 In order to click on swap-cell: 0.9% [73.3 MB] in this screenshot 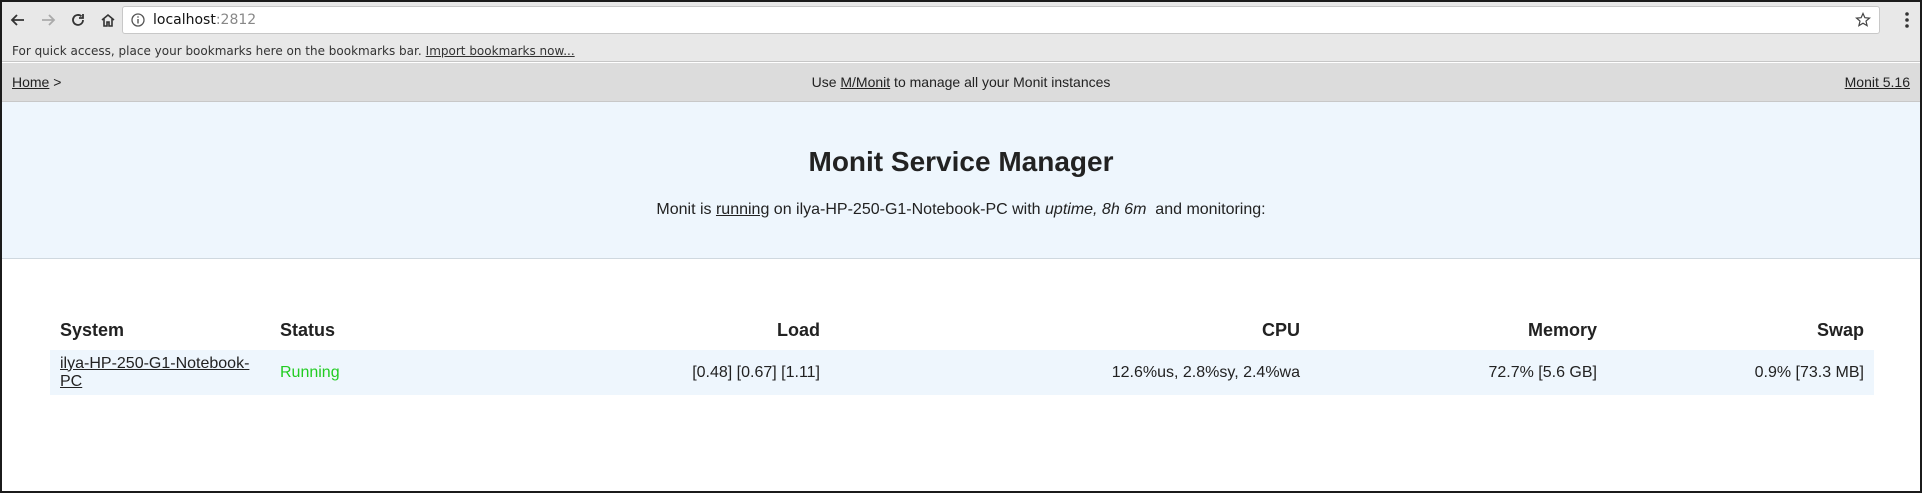, I will do `click(1809, 372)`.